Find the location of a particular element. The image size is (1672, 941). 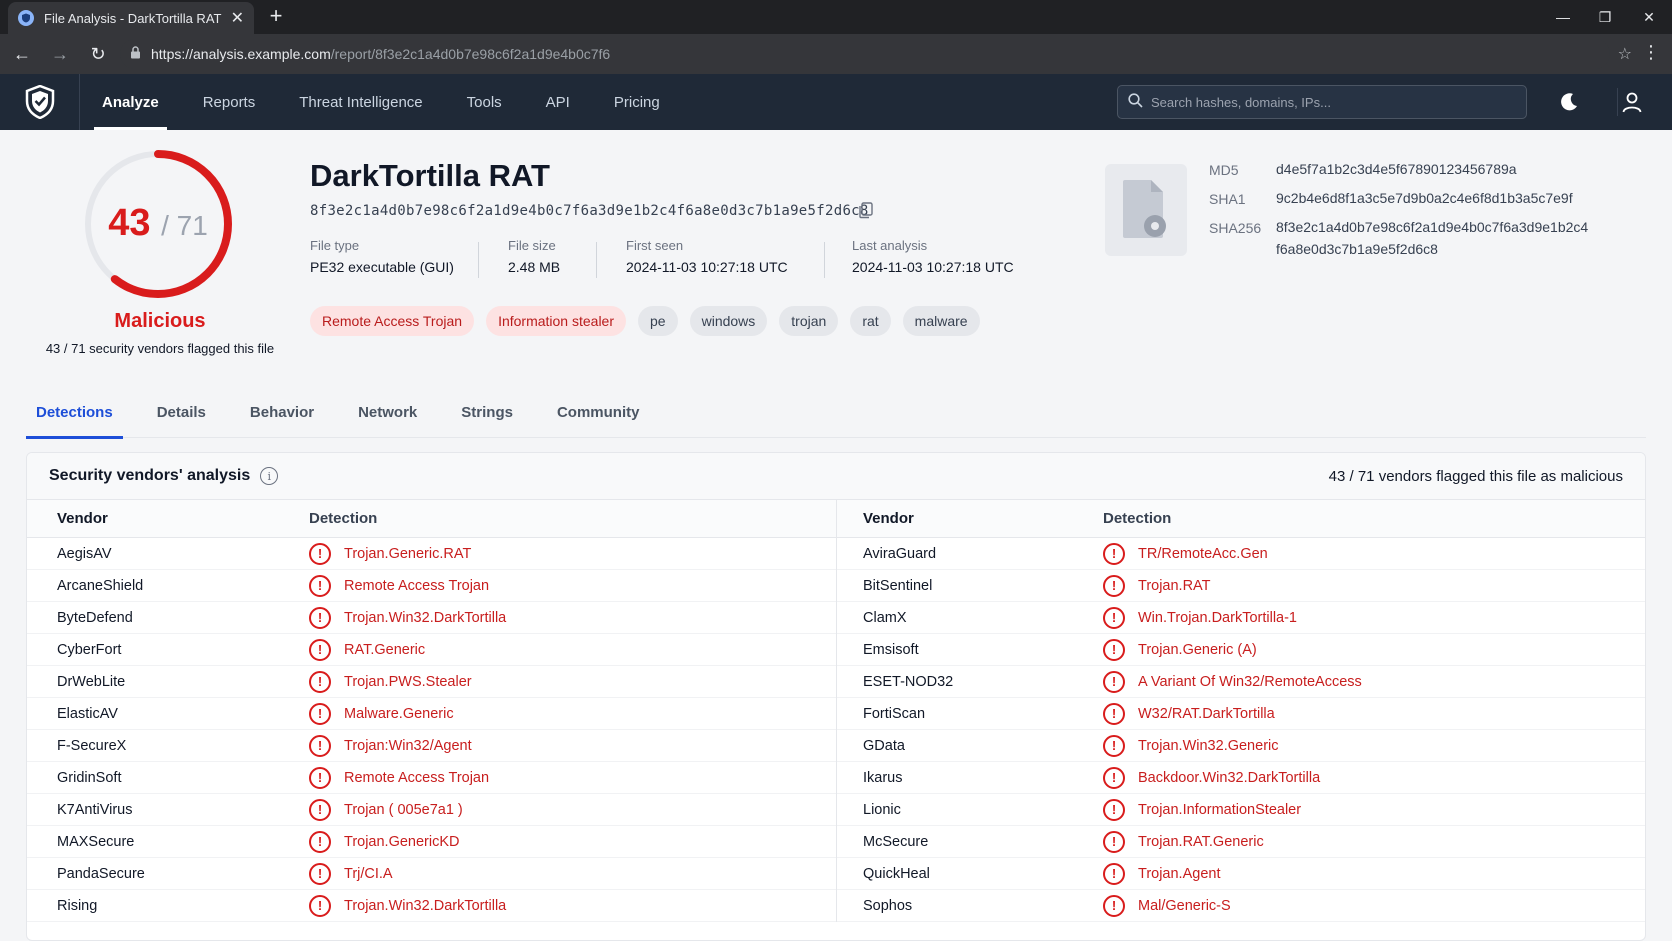

vendor-name: CyberFort is located at coordinates (89, 649).